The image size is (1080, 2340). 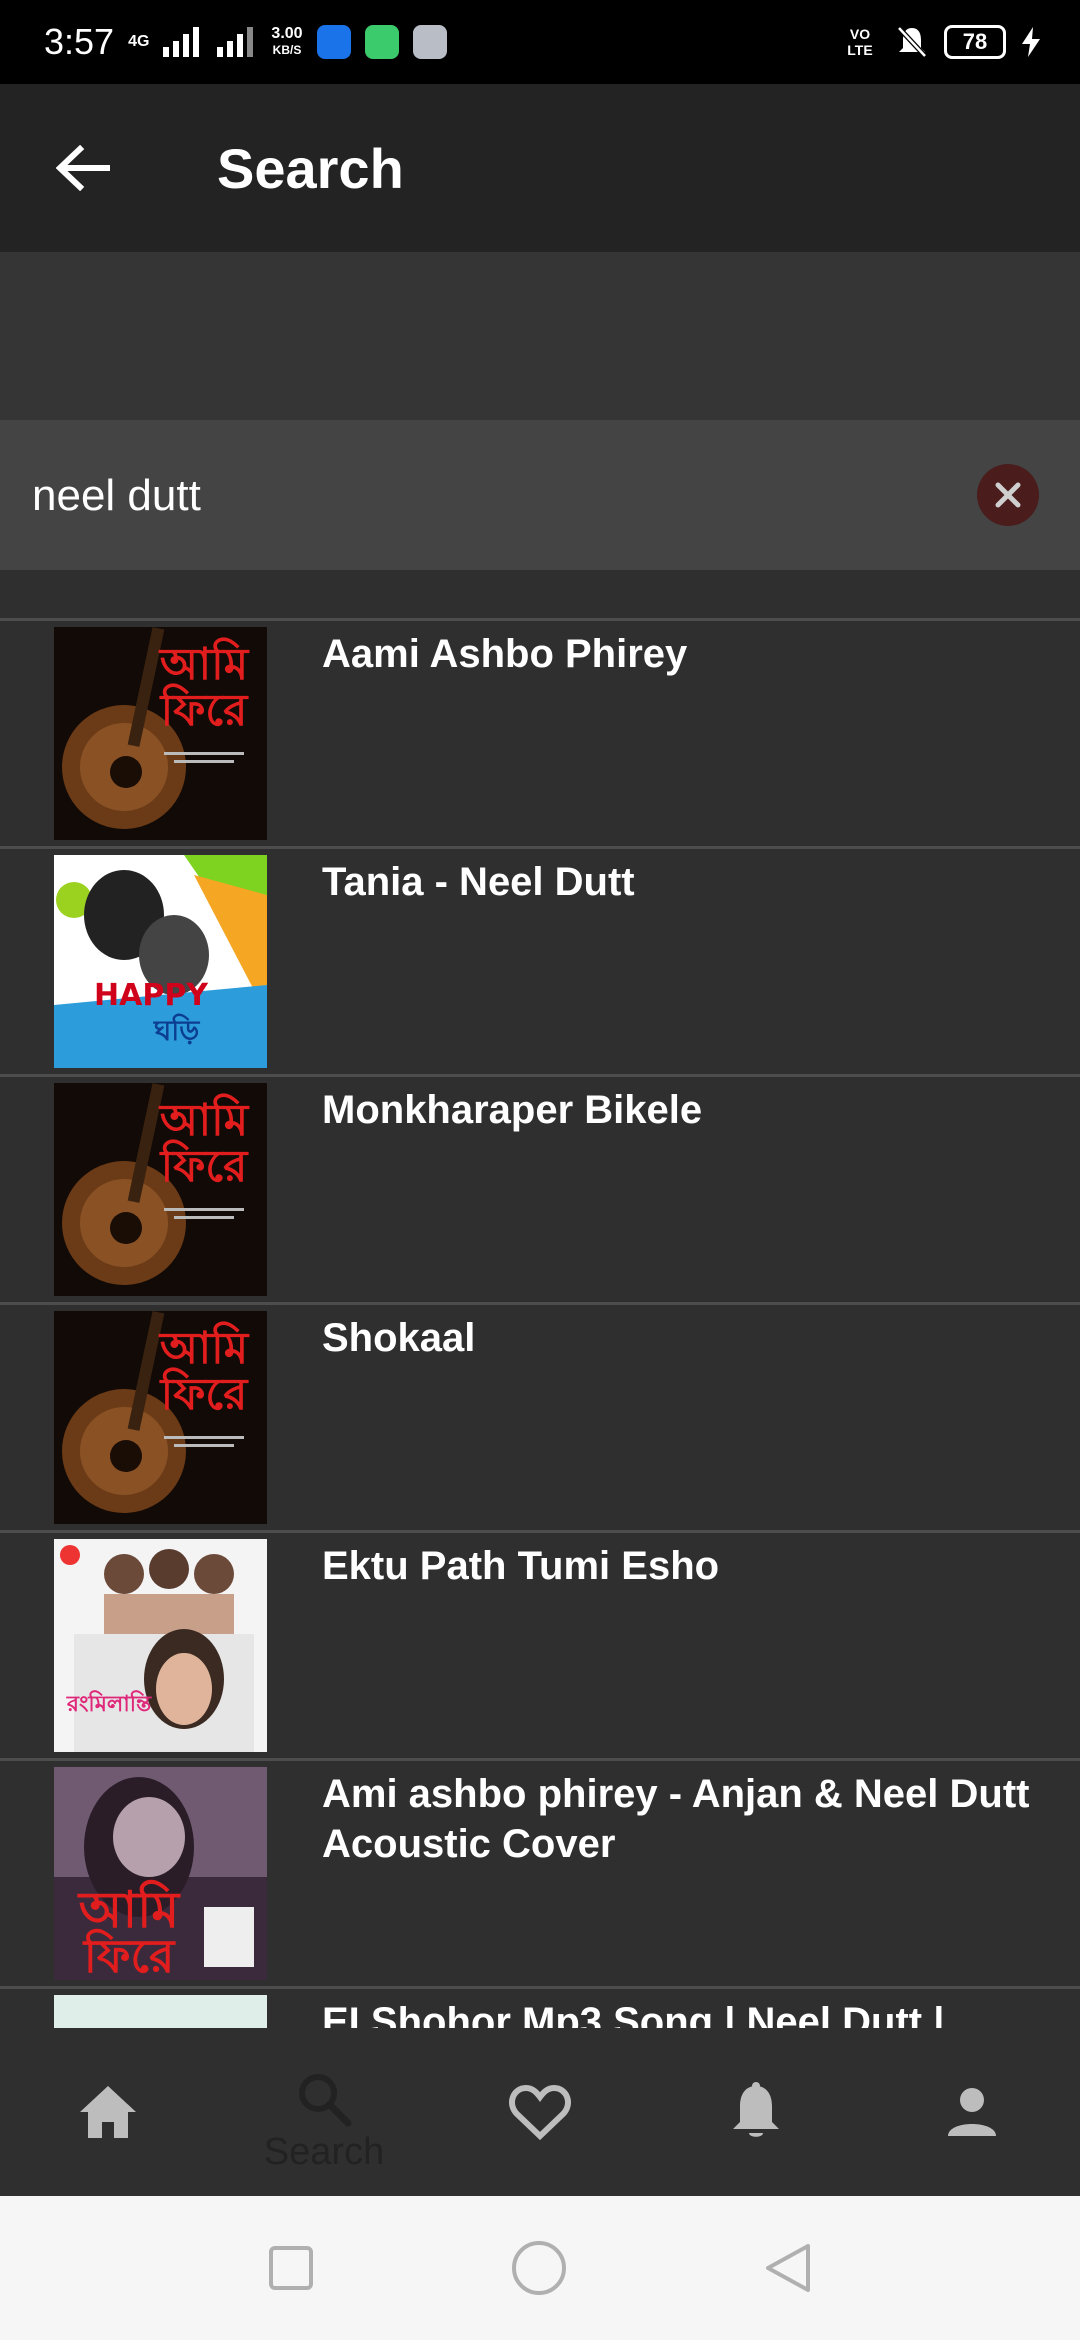 I want to click on status-time: 3:57, so click(x=79, y=41).